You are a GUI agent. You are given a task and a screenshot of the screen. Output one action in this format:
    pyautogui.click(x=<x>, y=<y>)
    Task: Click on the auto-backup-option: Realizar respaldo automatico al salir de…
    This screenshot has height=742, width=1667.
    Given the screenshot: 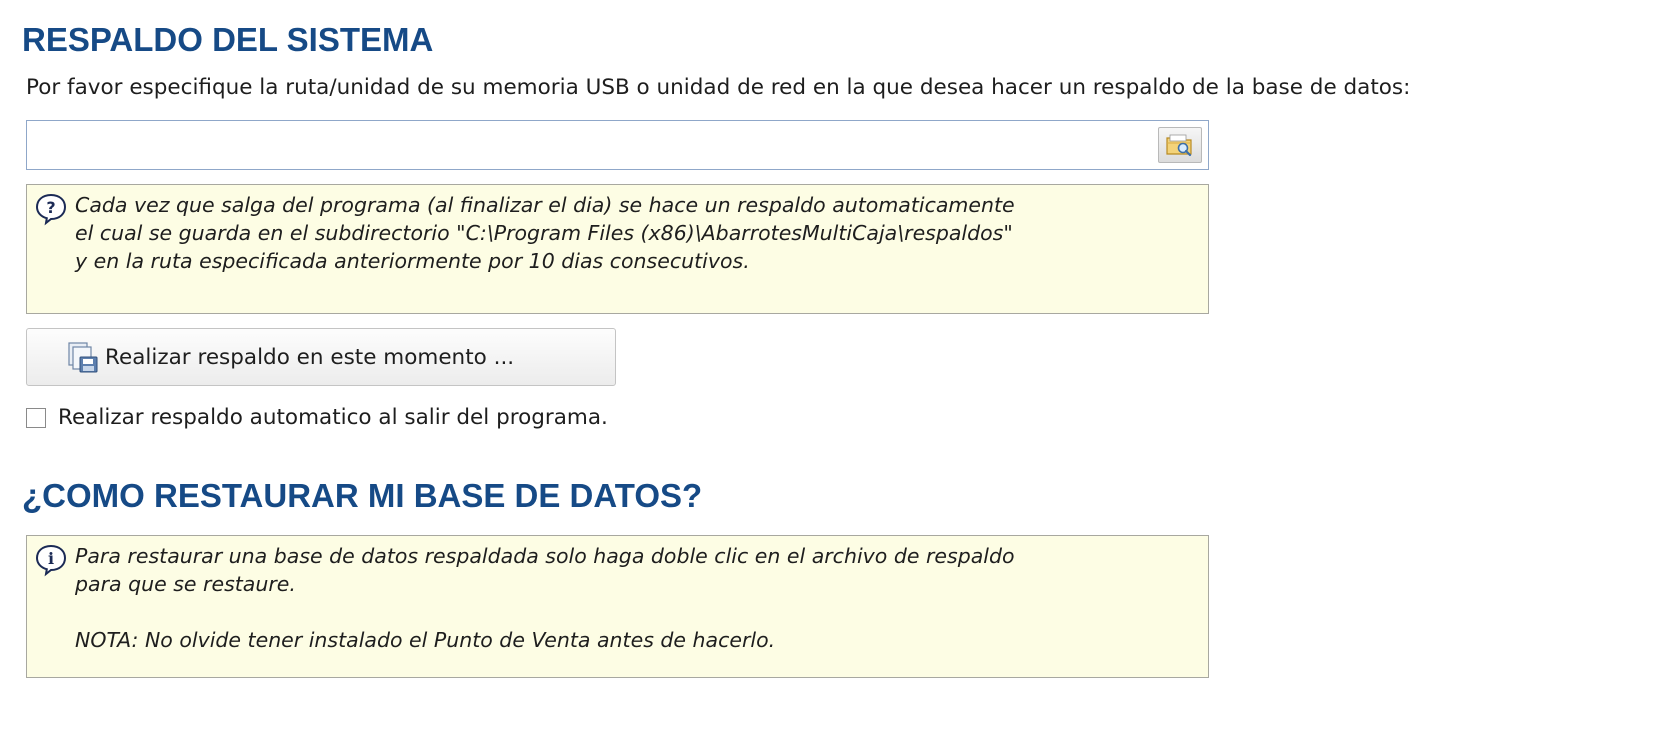 What is the action you would take?
    pyautogui.click(x=317, y=417)
    